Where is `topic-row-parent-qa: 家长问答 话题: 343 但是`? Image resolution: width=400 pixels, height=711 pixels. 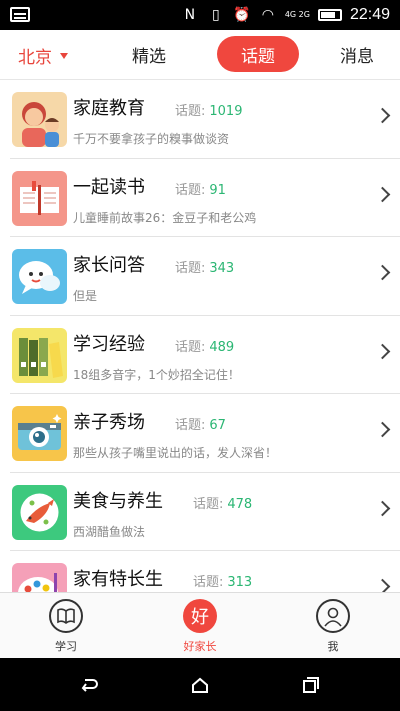 topic-row-parent-qa: 家长问答 话题: 343 但是 is located at coordinates (205, 276).